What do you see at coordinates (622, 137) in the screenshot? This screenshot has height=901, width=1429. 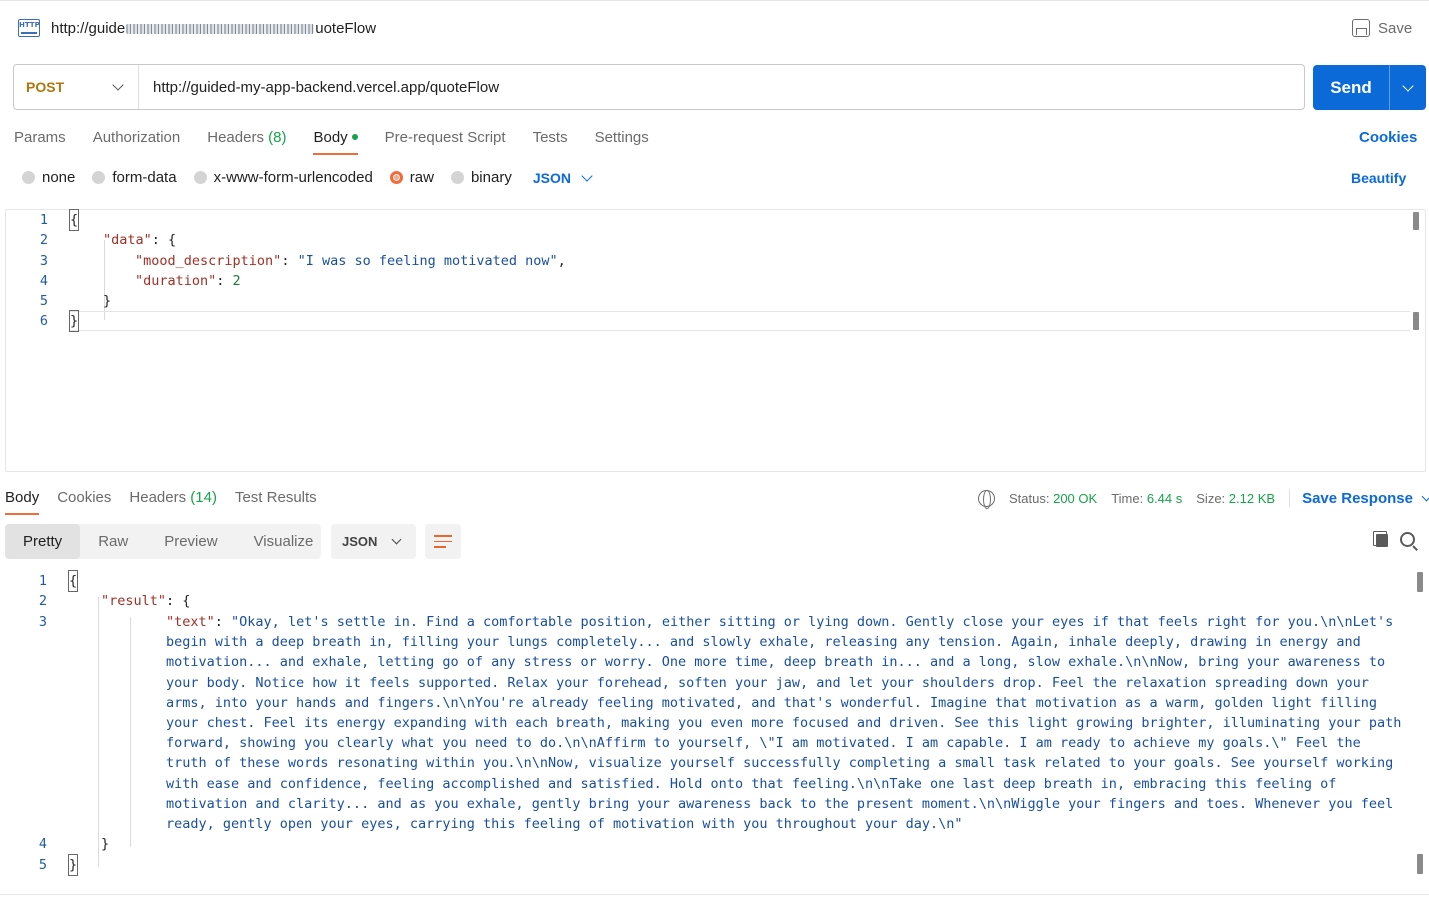 I see `tab-settings: Settings` at bounding box center [622, 137].